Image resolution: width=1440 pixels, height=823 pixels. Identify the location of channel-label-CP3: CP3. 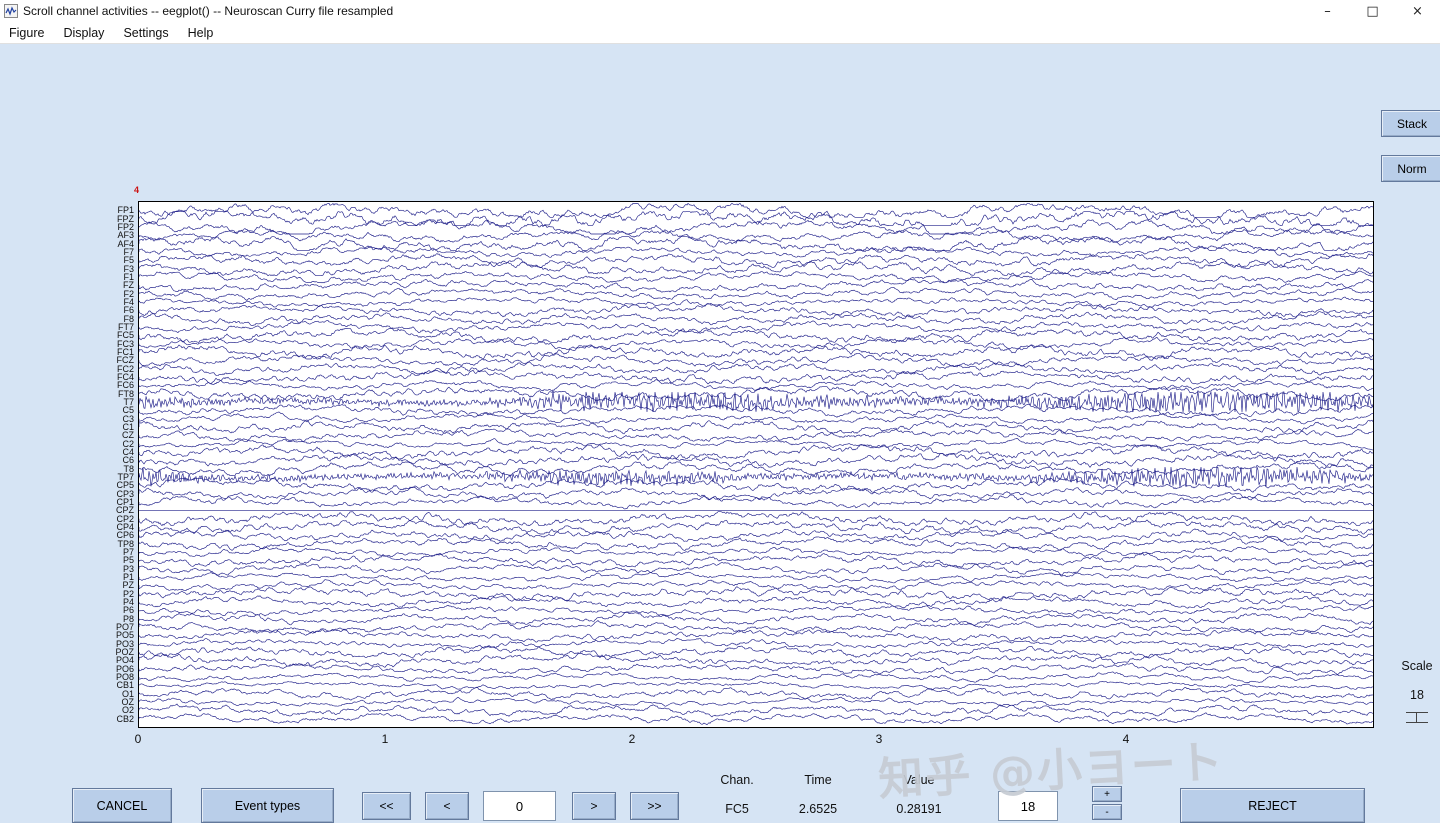
(125, 493).